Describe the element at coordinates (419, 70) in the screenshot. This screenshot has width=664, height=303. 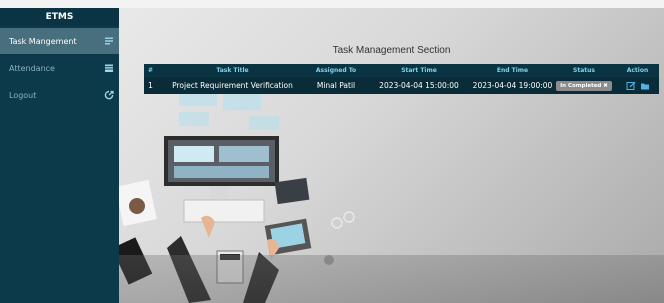
I see `header-start-time: Start Time` at that location.